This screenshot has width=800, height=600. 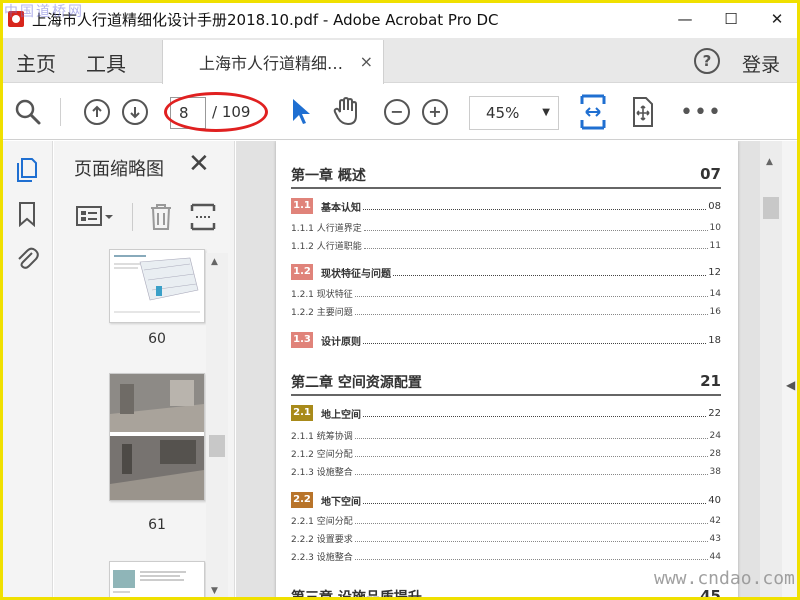 I want to click on toc-subsection: 2.1.1 统筹协调 24, so click(x=506, y=436).